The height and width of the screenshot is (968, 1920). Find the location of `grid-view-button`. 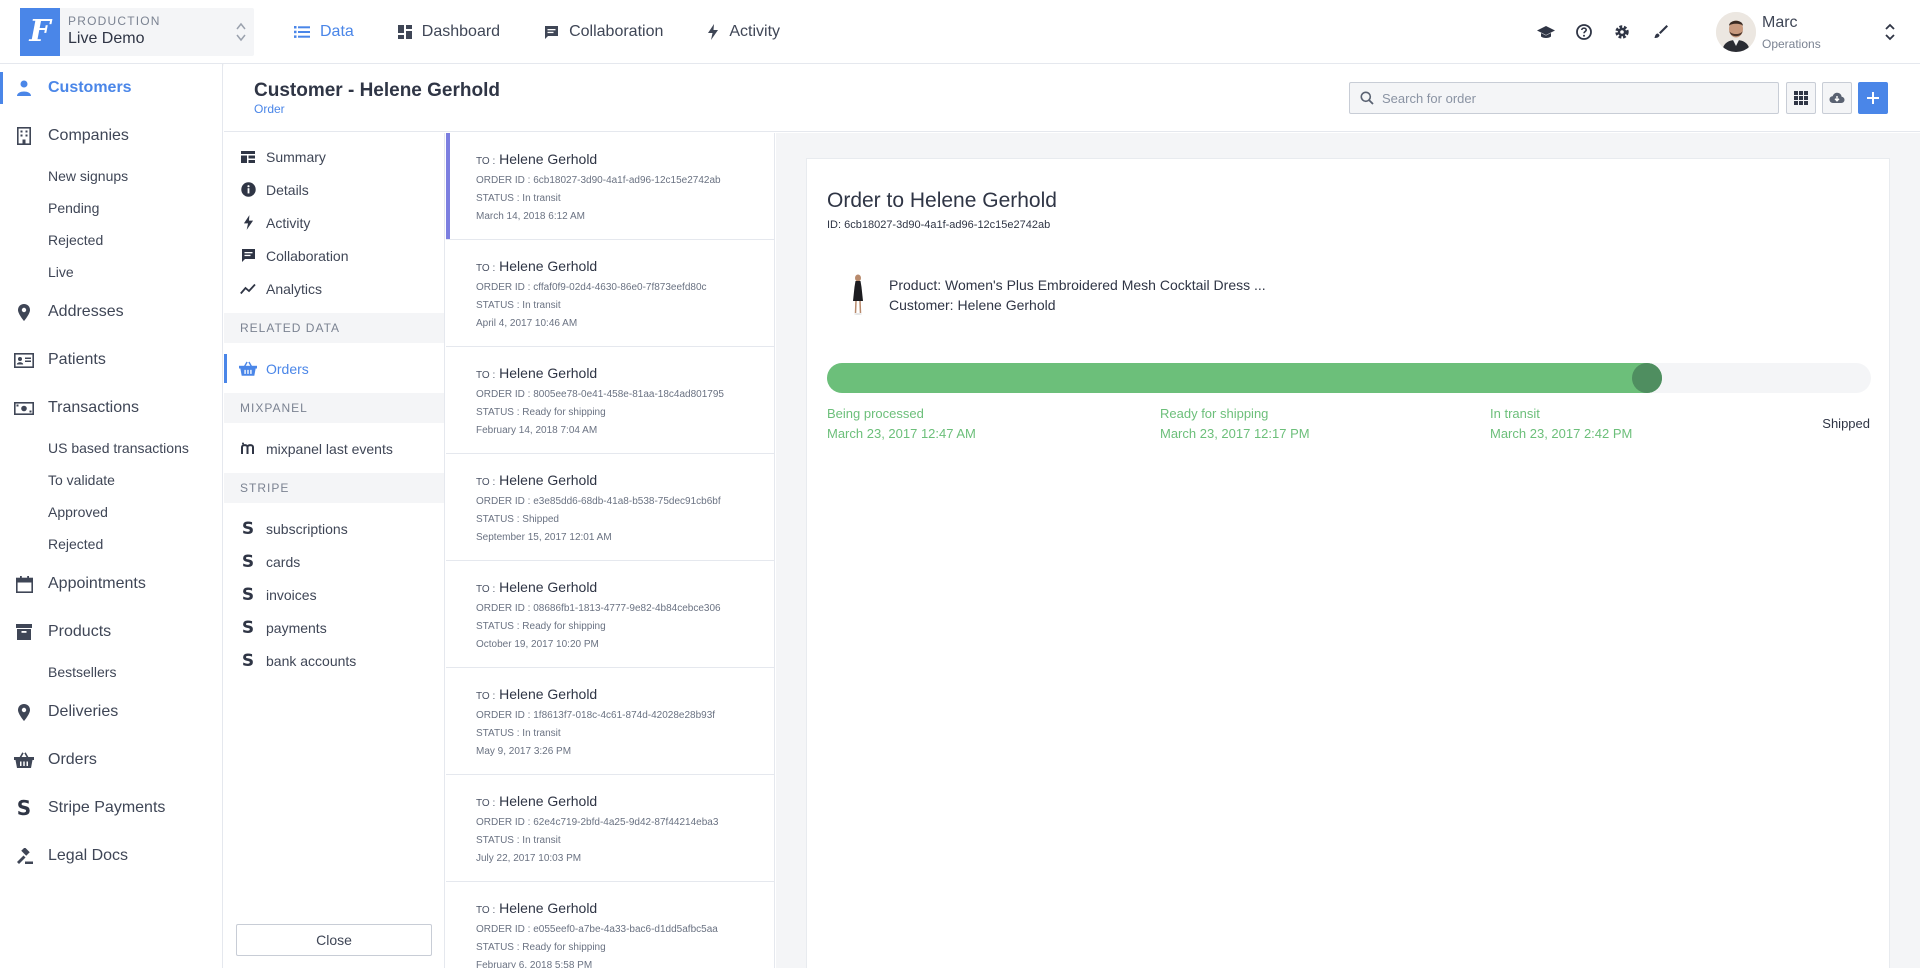

grid-view-button is located at coordinates (1801, 98).